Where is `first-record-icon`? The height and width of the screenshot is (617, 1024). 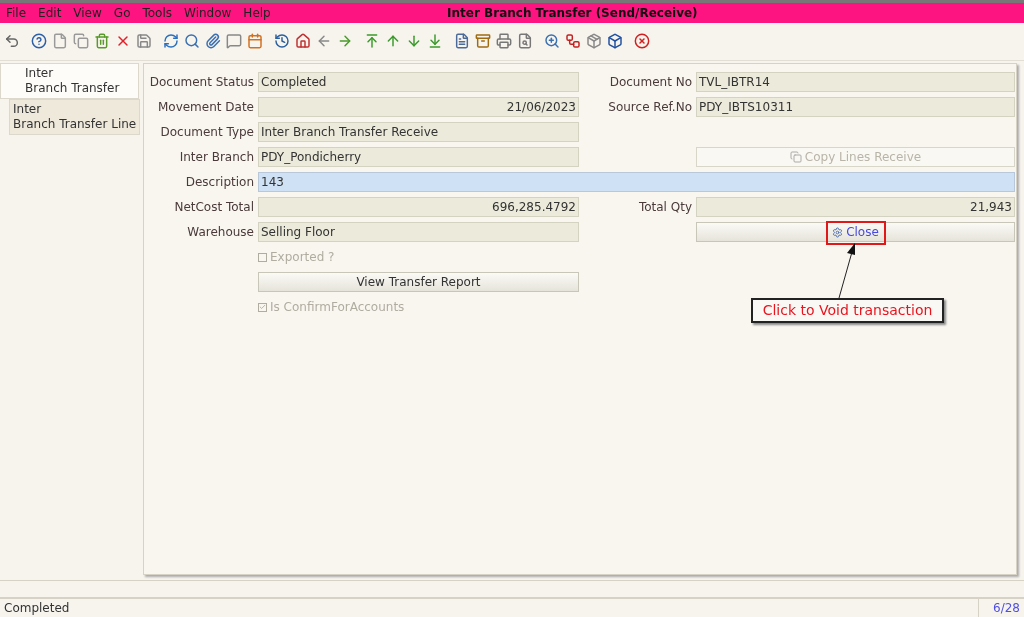
first-record-icon is located at coordinates (372, 41).